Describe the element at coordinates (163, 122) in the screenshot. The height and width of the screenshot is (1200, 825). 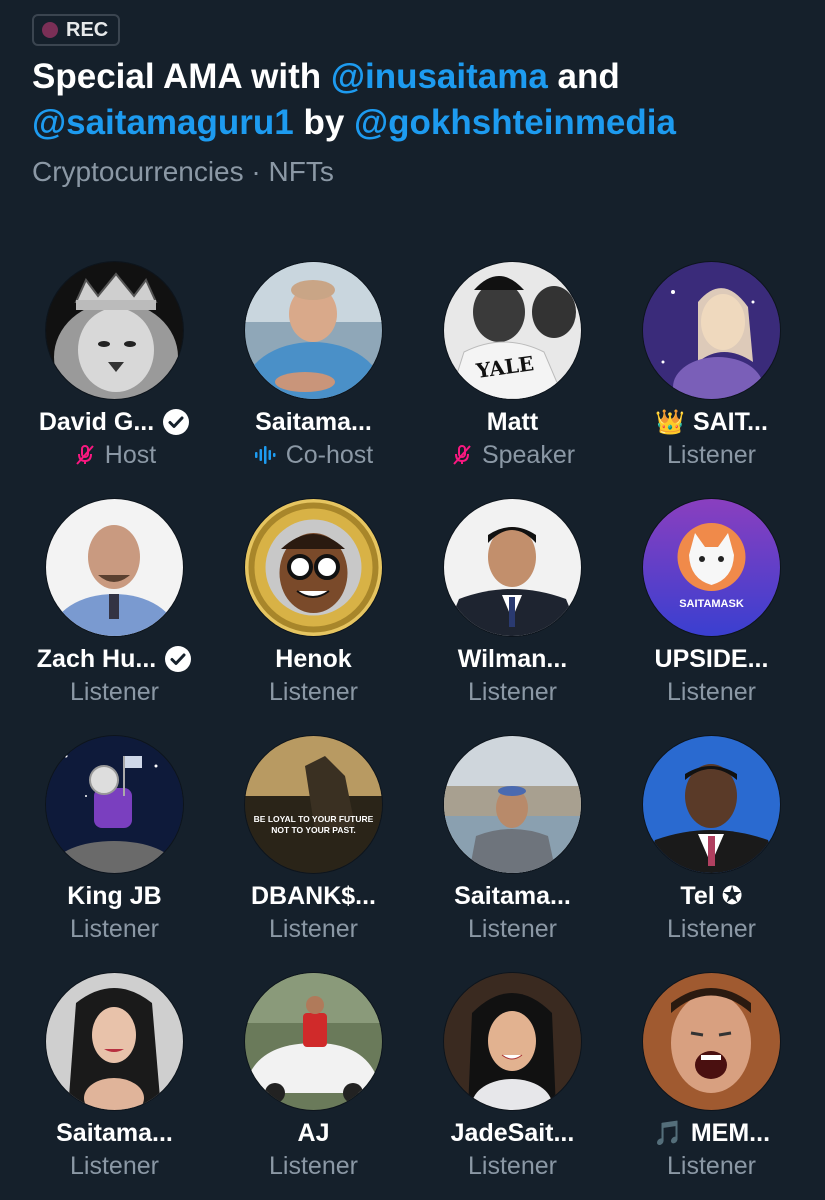
I see `mention-link: @saitamaguru1` at that location.